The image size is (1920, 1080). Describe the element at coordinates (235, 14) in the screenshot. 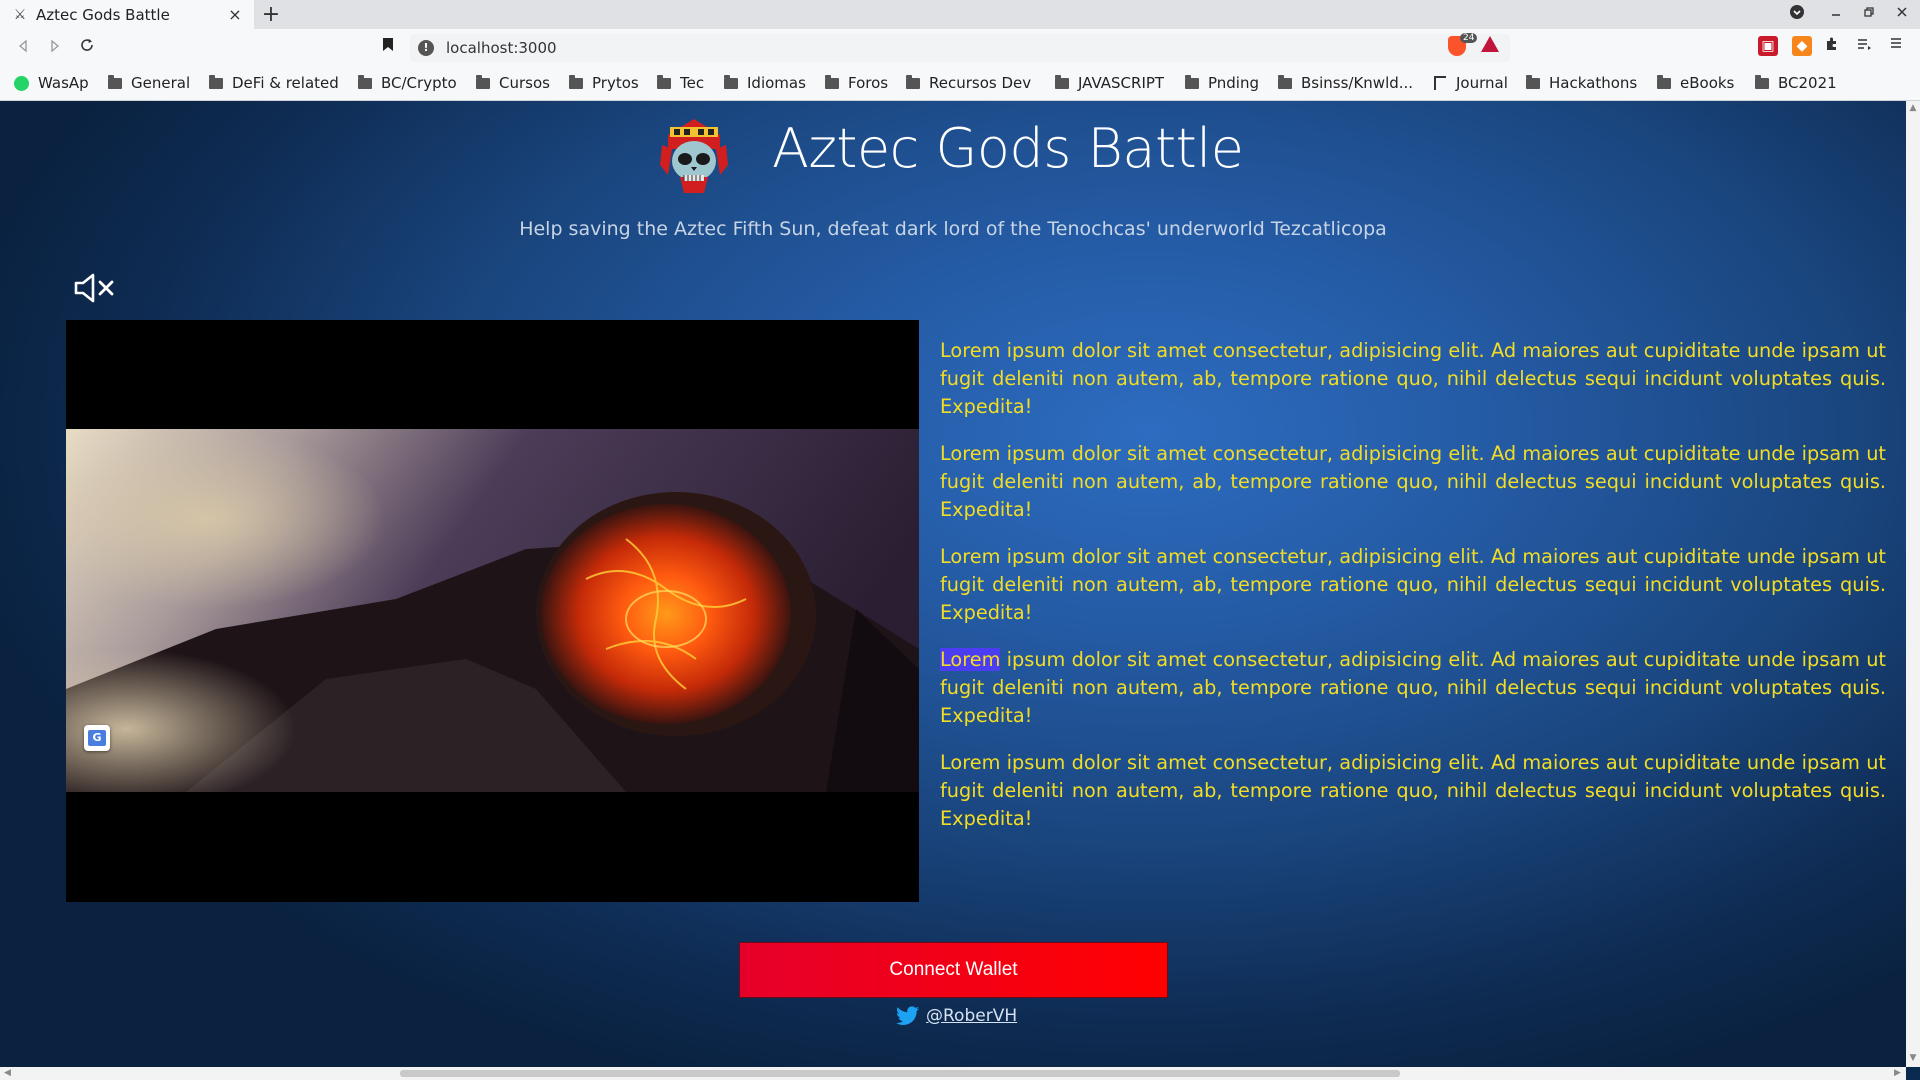

I see `close-tab-icon: ×` at that location.